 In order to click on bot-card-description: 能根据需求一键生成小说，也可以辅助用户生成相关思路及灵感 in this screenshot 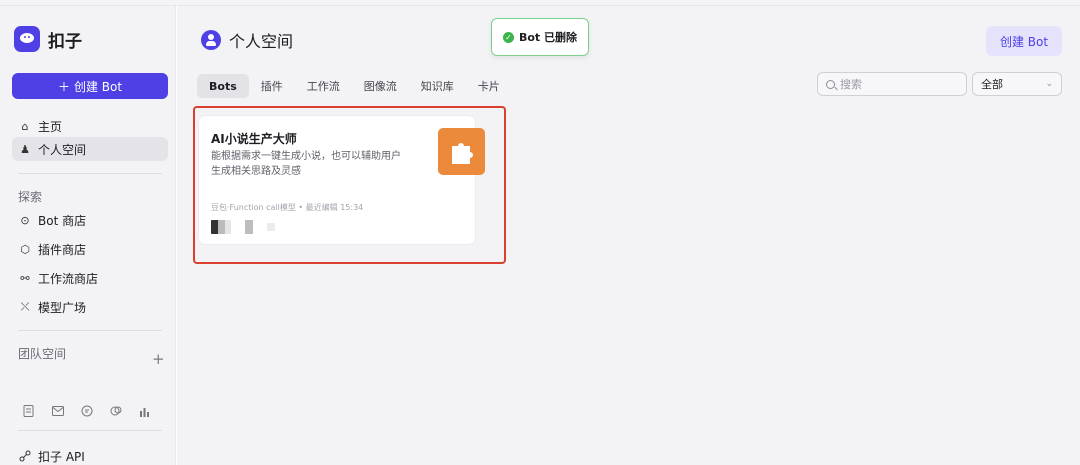, I will do `click(306, 164)`.